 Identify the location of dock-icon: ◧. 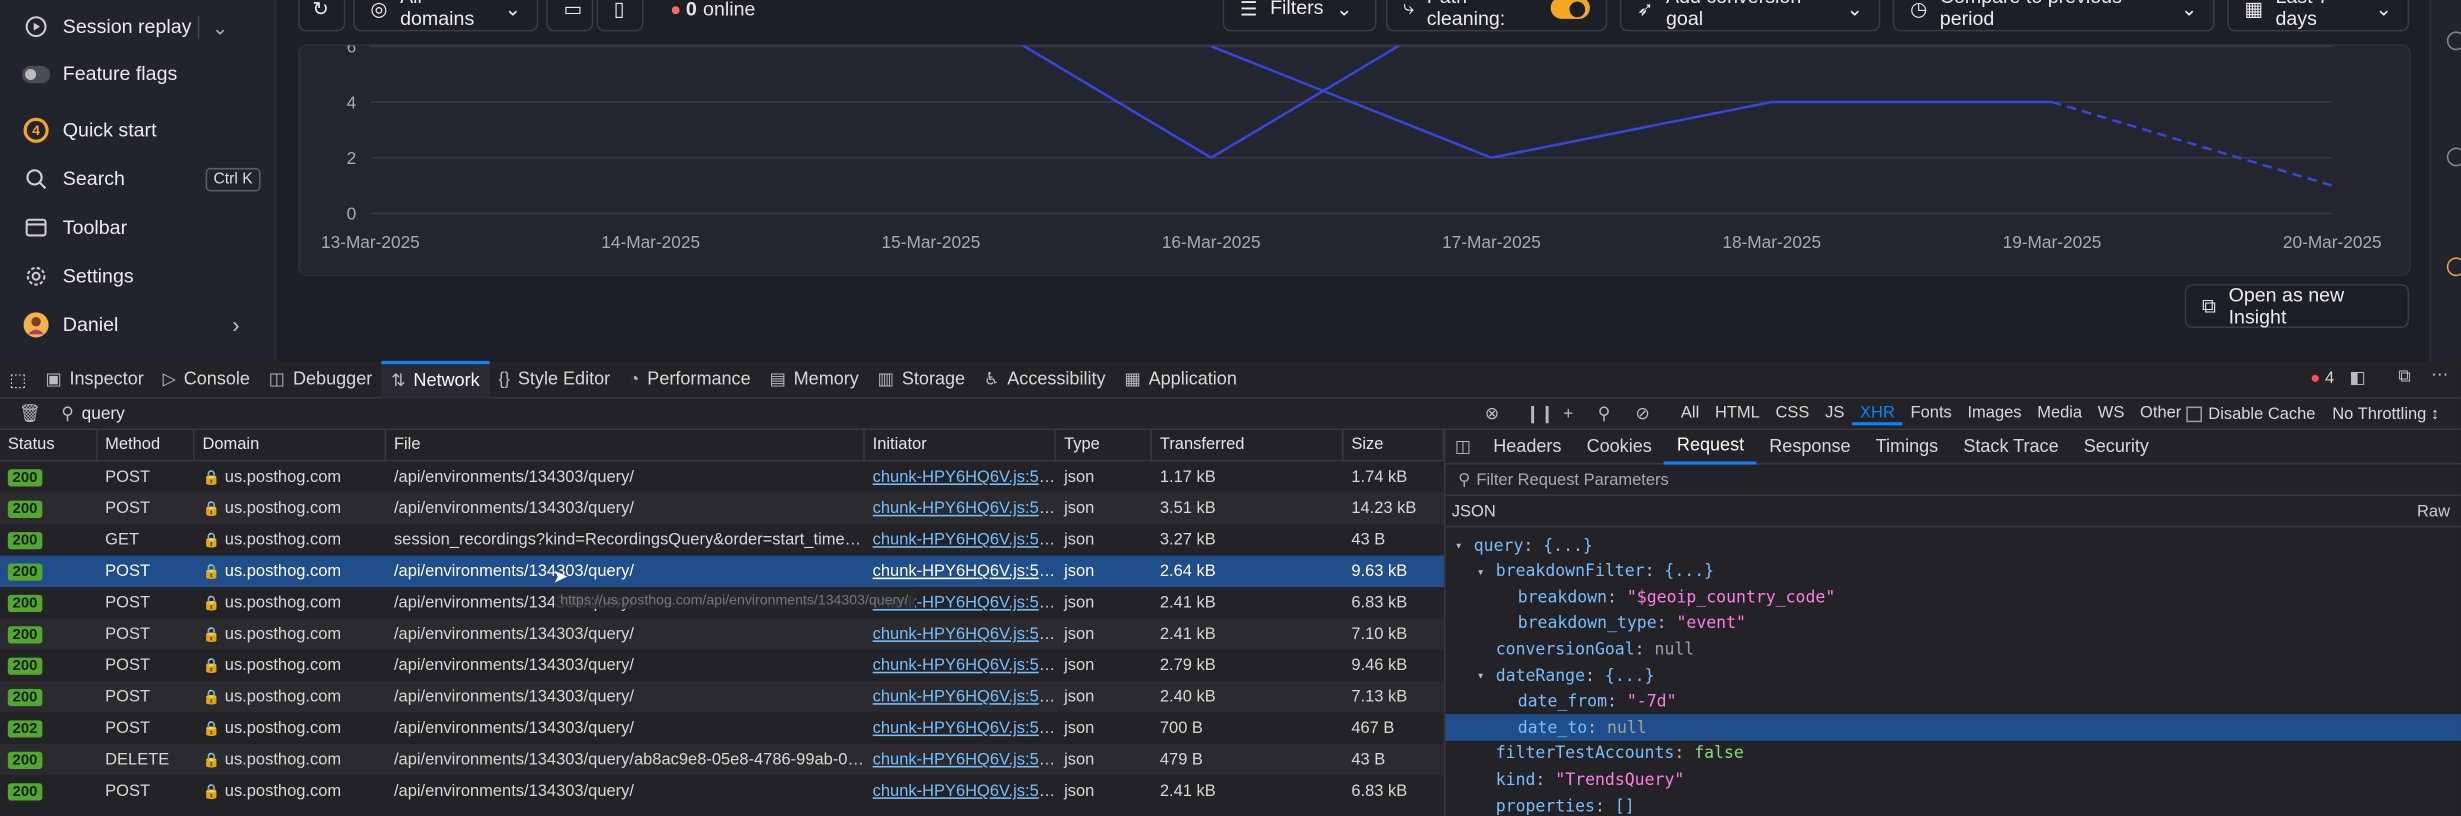
(2358, 377).